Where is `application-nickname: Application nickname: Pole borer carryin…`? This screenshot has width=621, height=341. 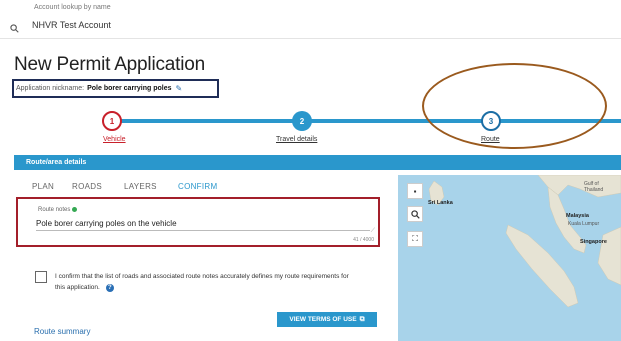 application-nickname: Application nickname: Pole borer carryin… is located at coordinates (115, 88).